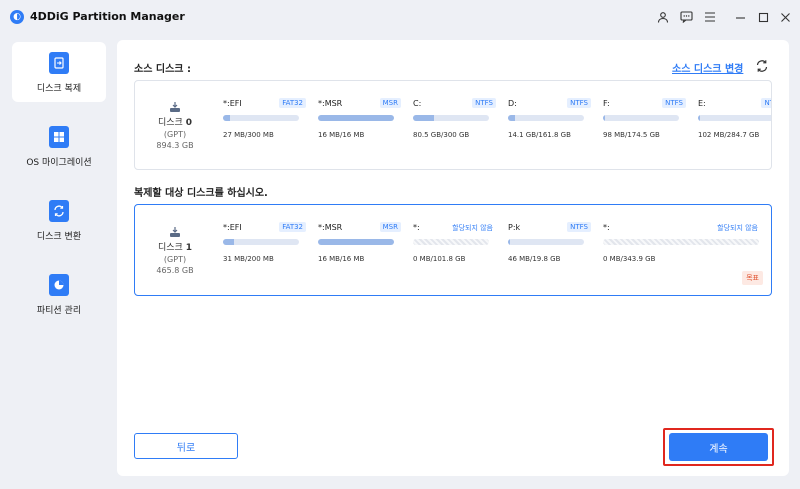 The width and height of the screenshot is (800, 489). I want to click on app-title: 4DDiG Partition Manager, so click(107, 16).